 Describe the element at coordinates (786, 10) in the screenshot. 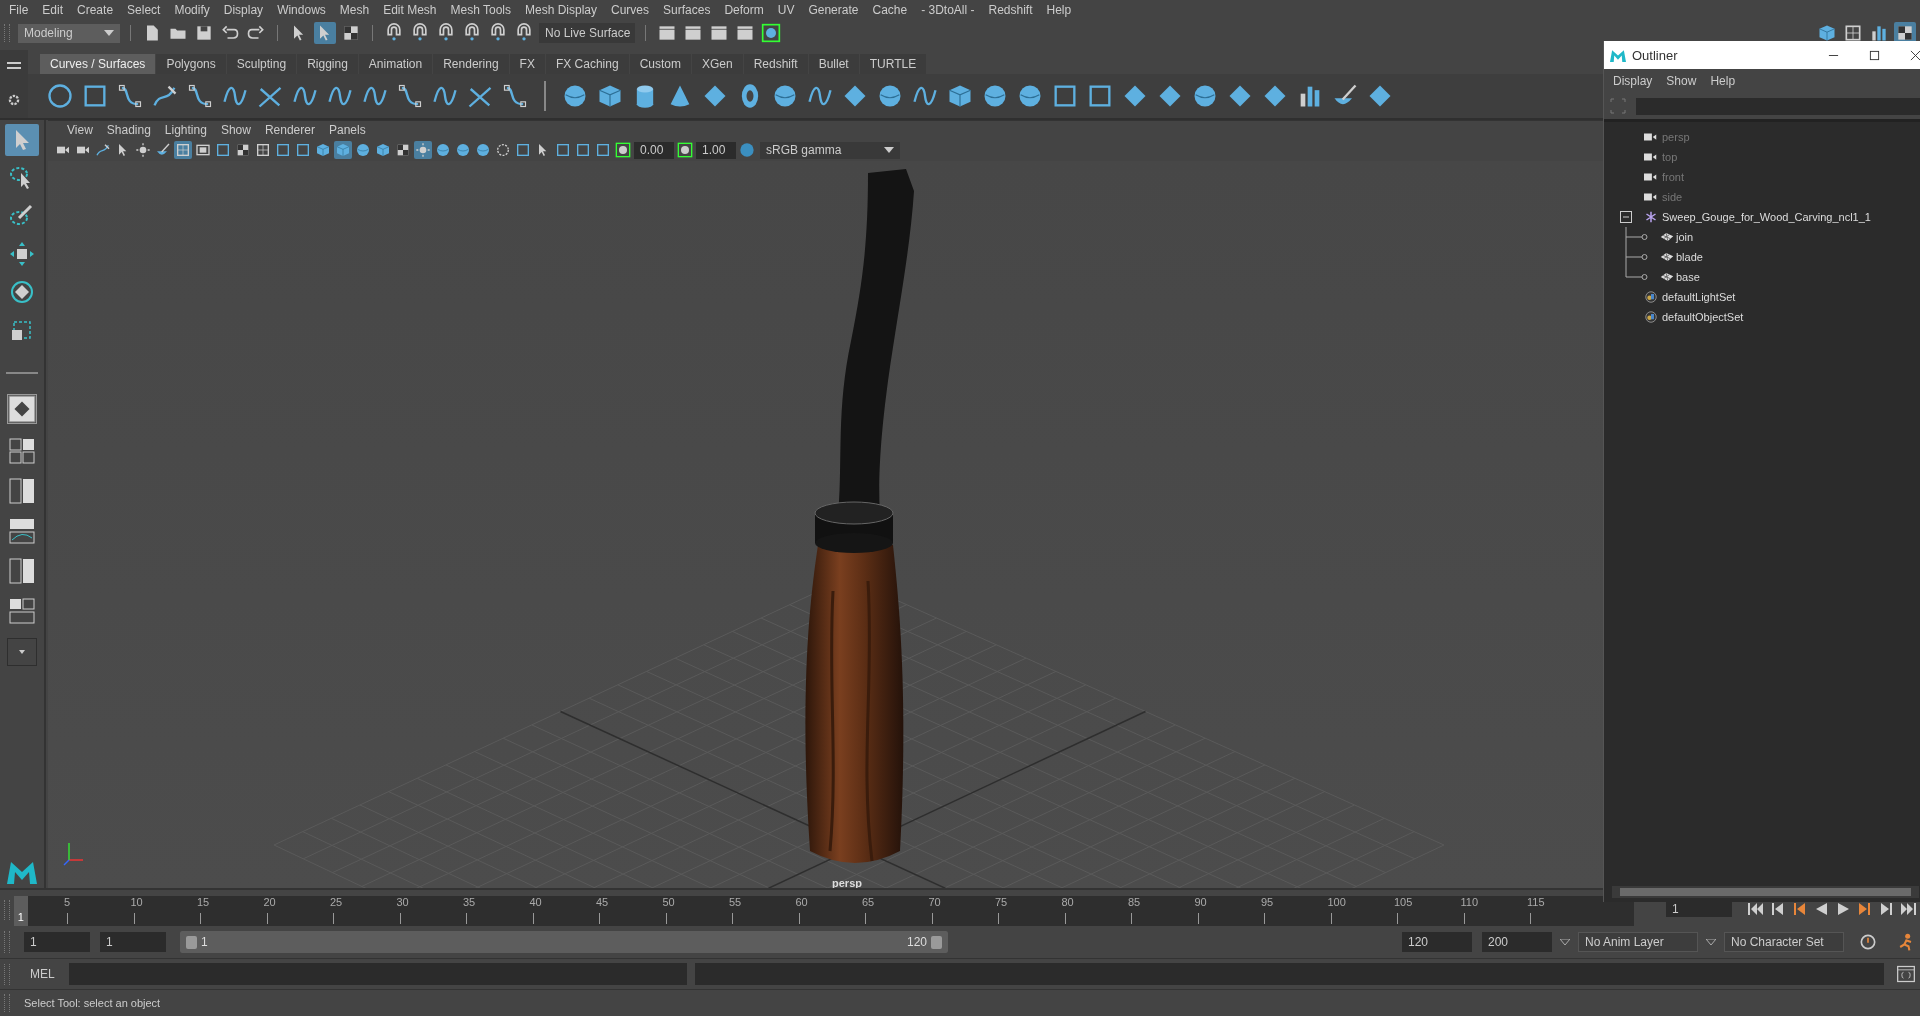

I see `menu-item: UV` at that location.